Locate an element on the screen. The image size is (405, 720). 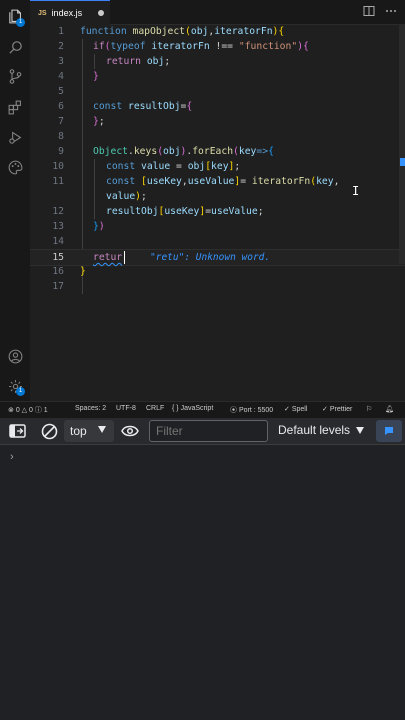
settings-gear-icon: 1 is located at coordinates (15, 386).